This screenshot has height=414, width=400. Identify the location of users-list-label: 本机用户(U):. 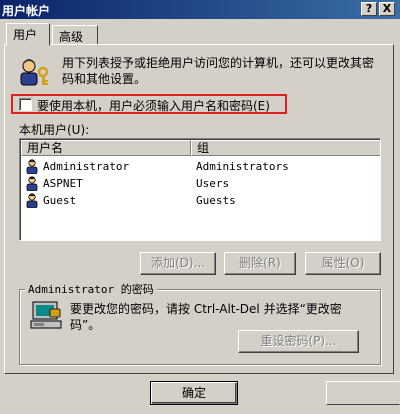
(54, 130).